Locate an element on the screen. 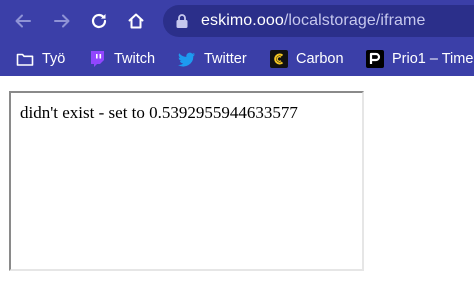 The image size is (474, 287). twitter-icon is located at coordinates (187, 59).